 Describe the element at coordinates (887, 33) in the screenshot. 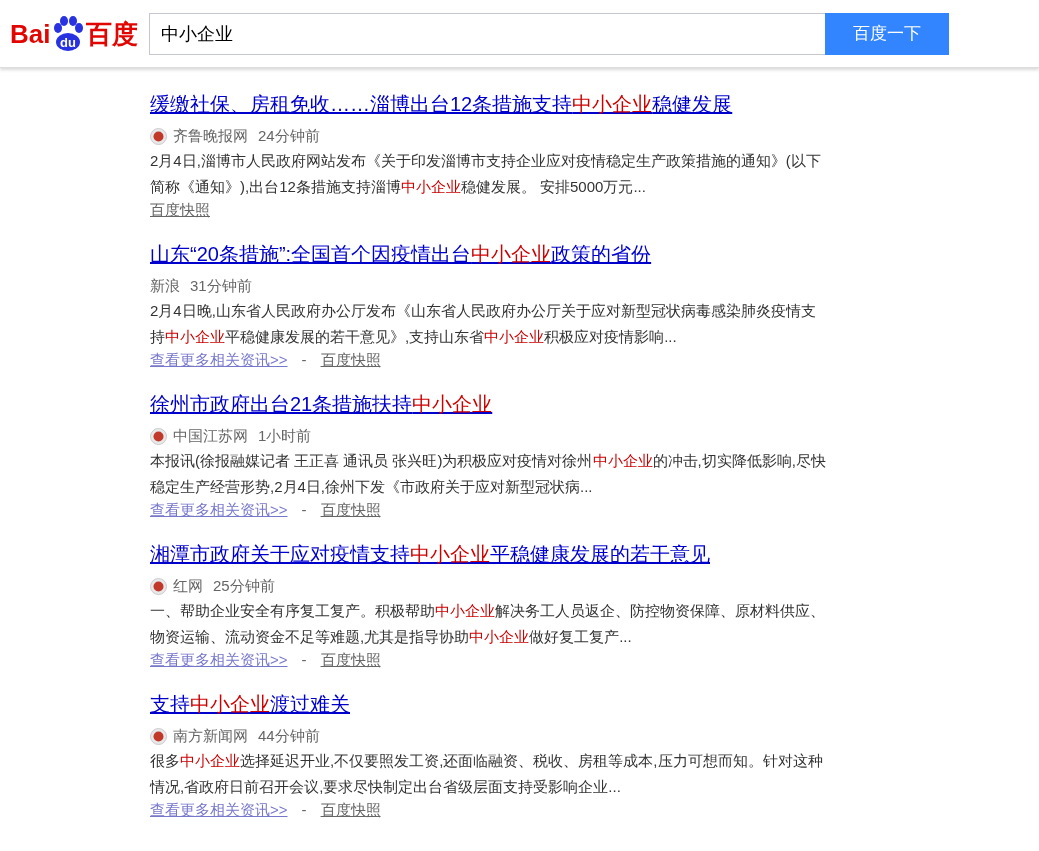

I see `search-button: 百度一下` at that location.